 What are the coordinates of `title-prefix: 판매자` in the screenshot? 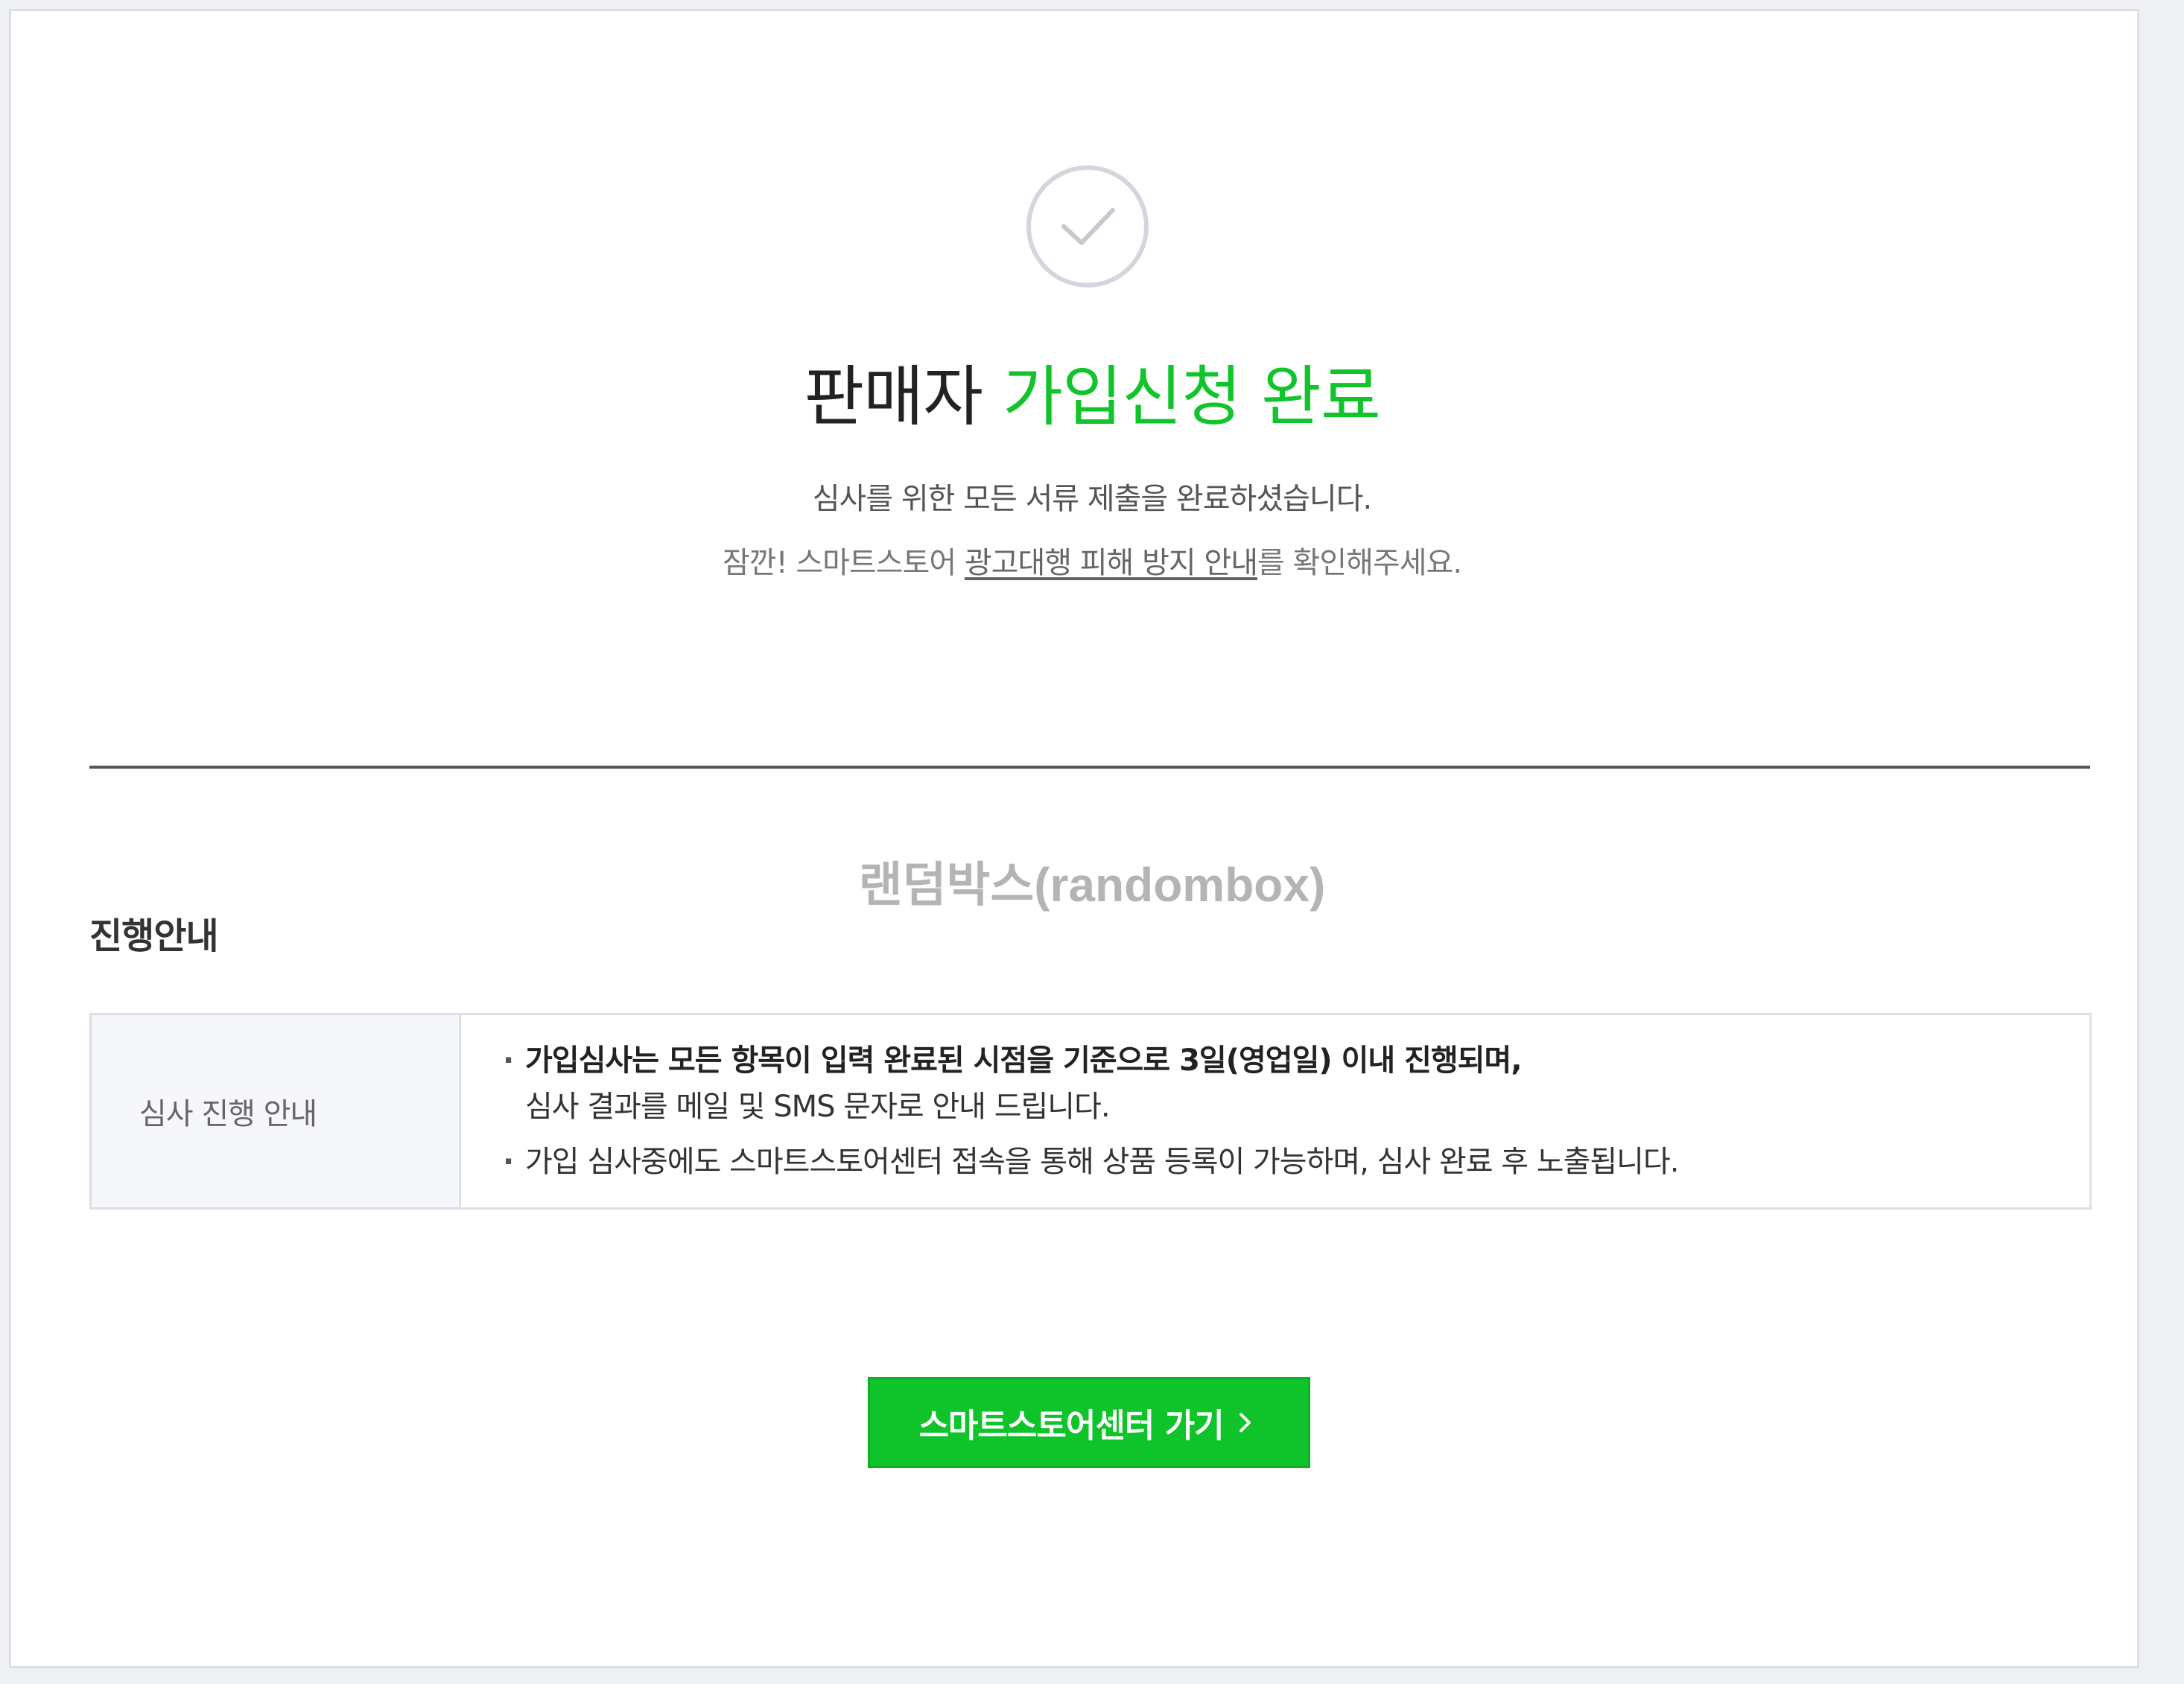 It's located at (903, 396).